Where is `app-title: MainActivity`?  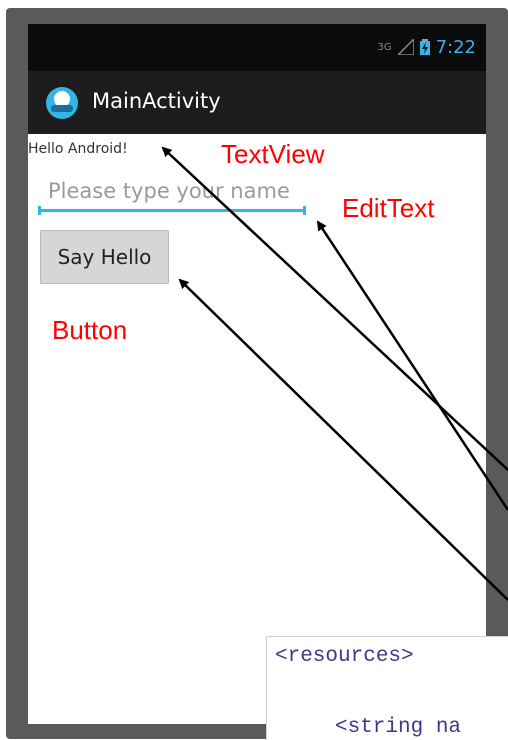 app-title: MainActivity is located at coordinates (156, 101).